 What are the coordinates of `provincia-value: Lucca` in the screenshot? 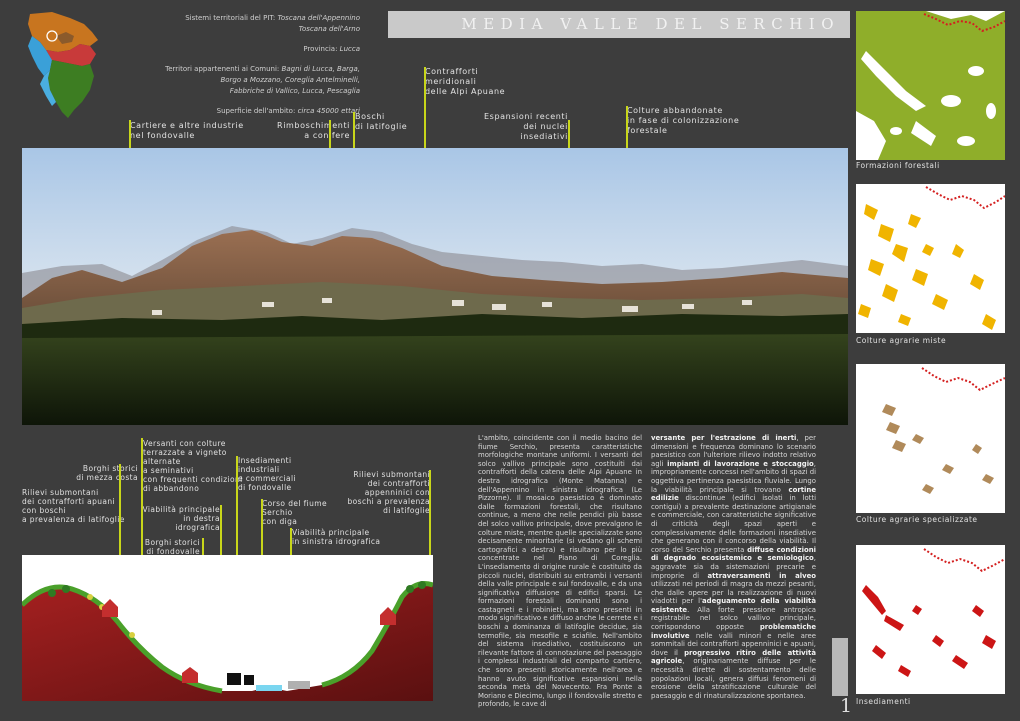 It's located at (349, 49).